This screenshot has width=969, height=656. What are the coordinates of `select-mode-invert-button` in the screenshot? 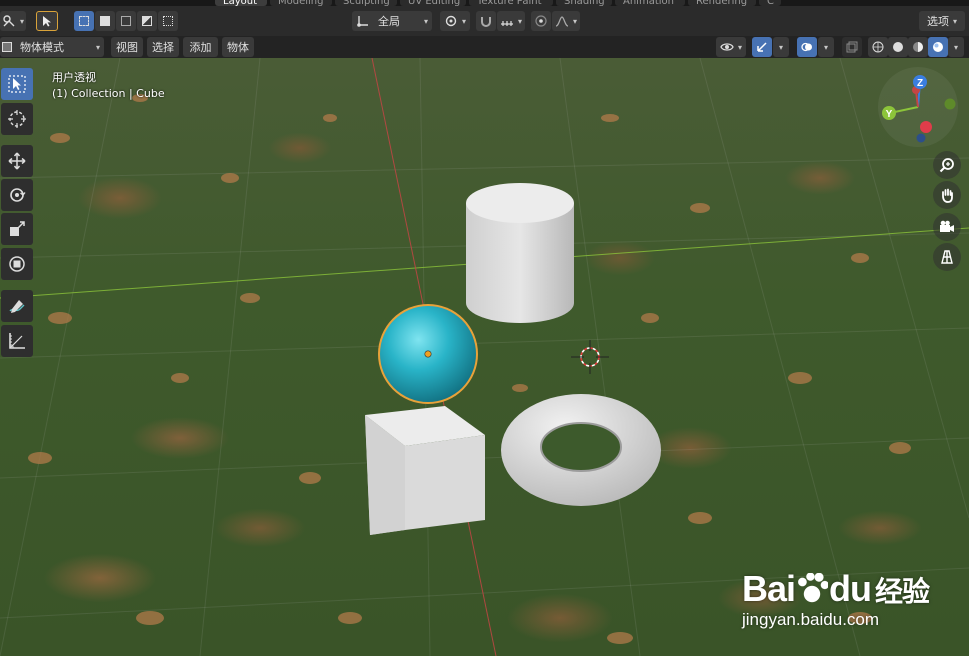 It's located at (147, 21).